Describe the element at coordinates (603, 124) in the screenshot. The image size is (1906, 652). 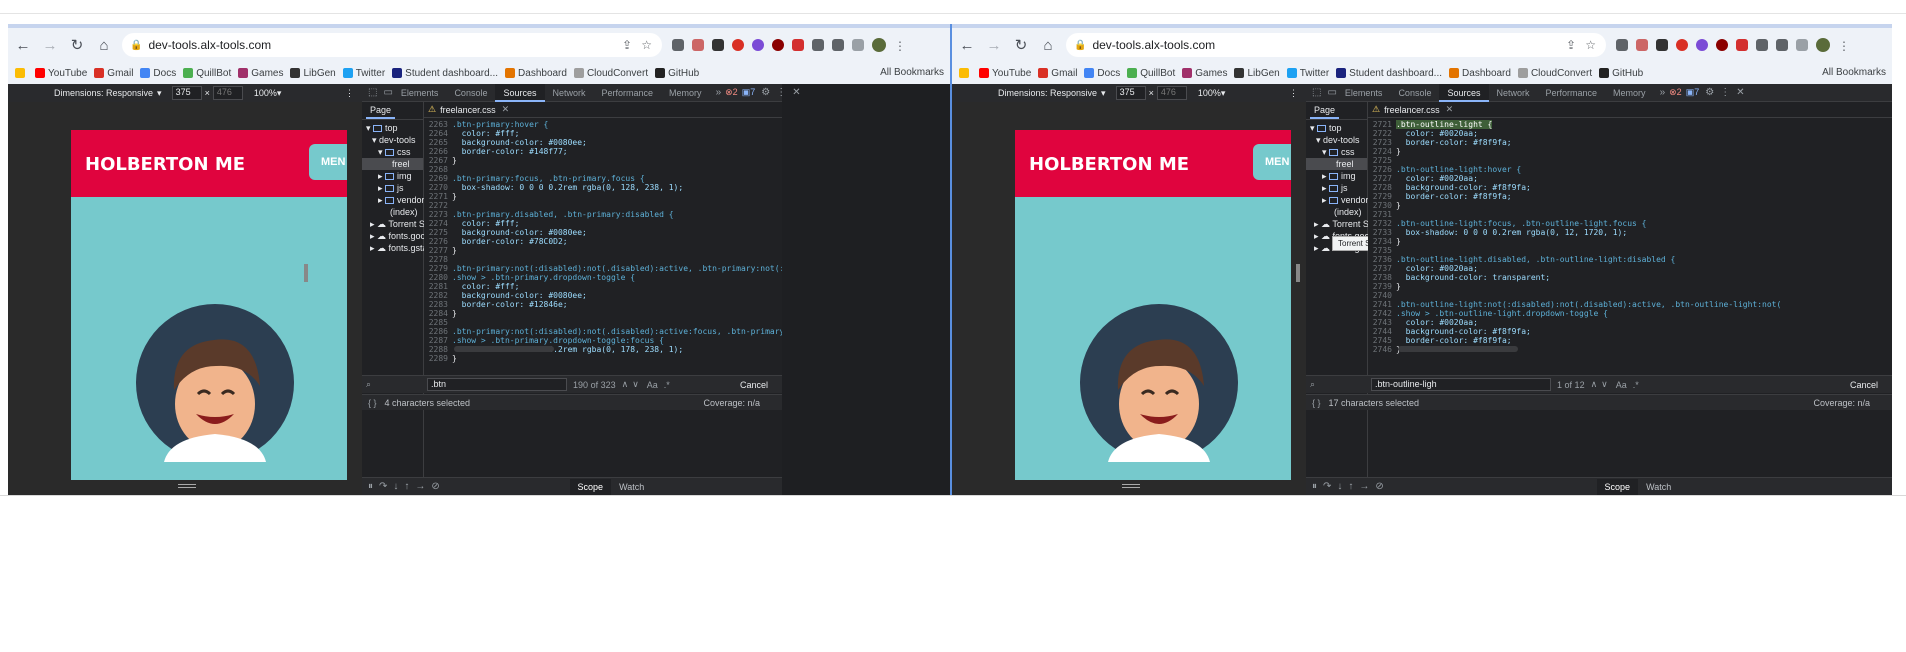
I see `code-line: 2263 .btn-primary:hover {` at that location.